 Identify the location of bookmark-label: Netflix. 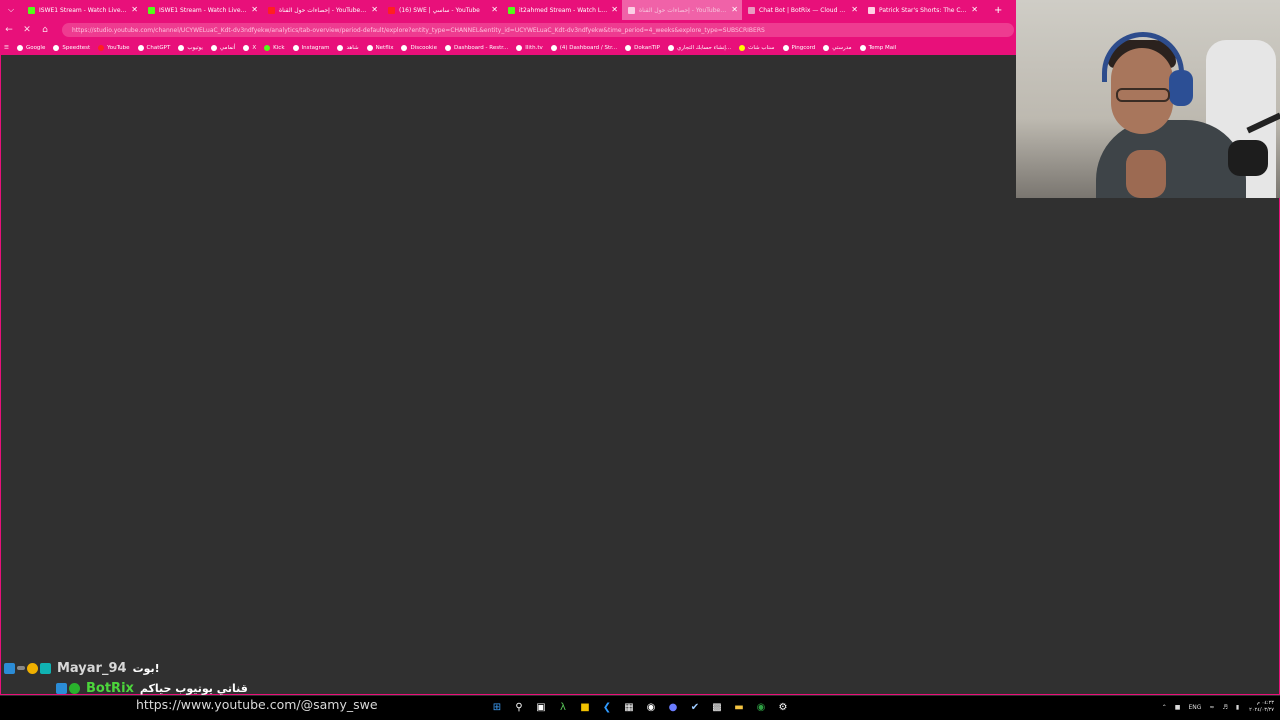
(384, 47).